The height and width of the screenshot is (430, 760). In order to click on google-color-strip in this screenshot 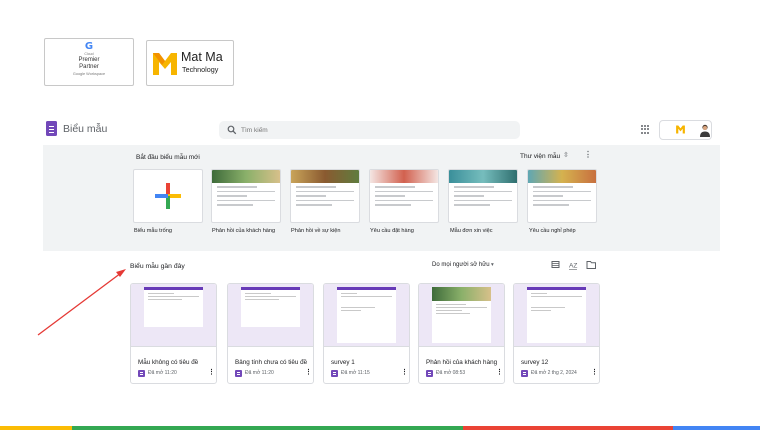, I will do `click(380, 428)`.